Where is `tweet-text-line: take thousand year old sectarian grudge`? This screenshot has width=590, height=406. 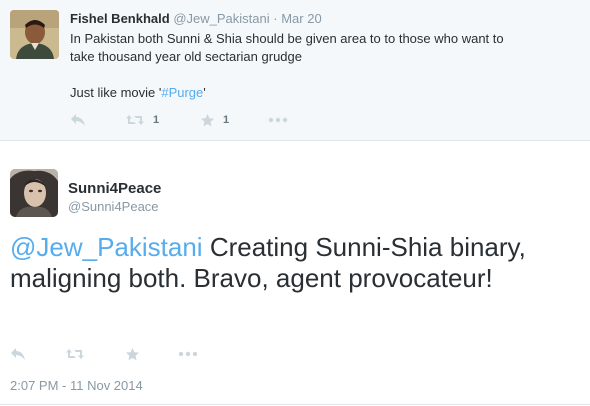 tweet-text-line: take thousand year old sectarian grudge is located at coordinates (186, 56).